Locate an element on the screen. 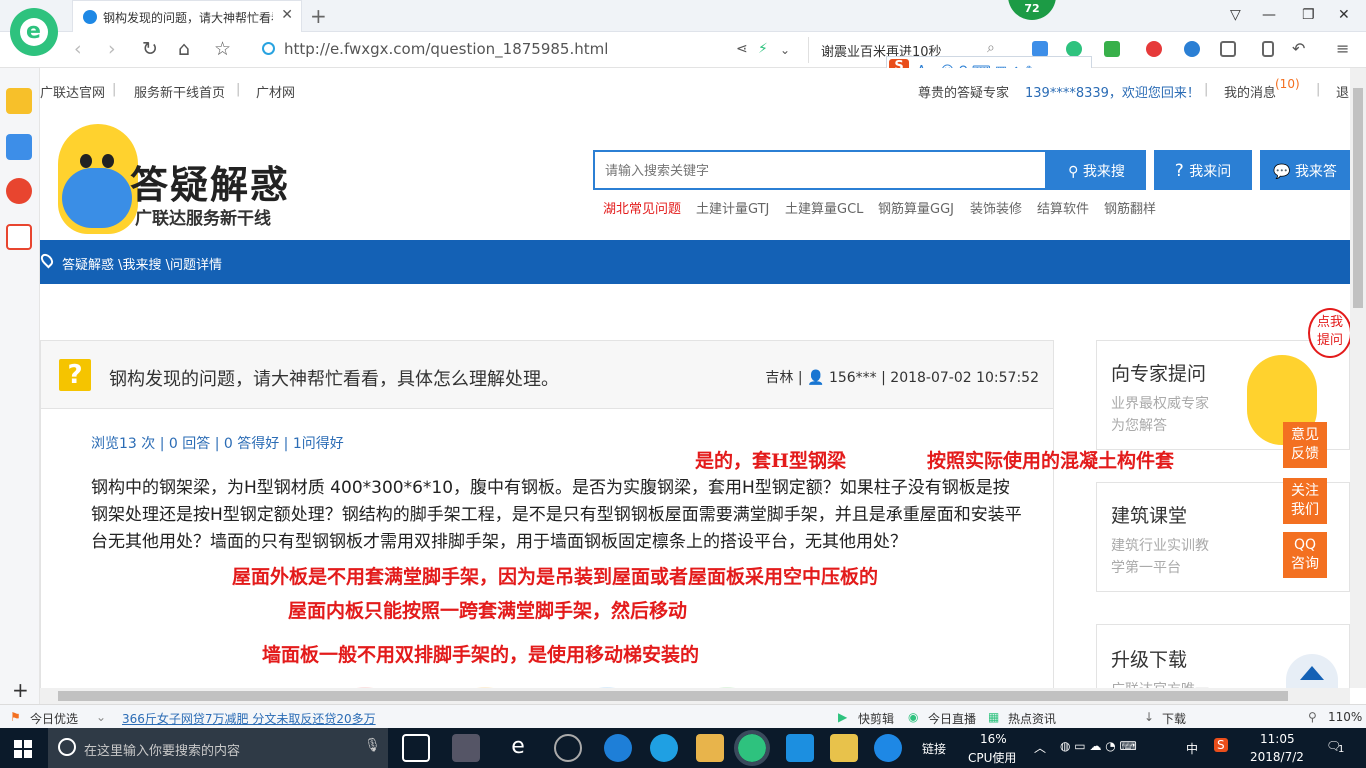 Image resolution: width=1366 pixels, height=768 pixels. email-icon is located at coordinates (19, 237).